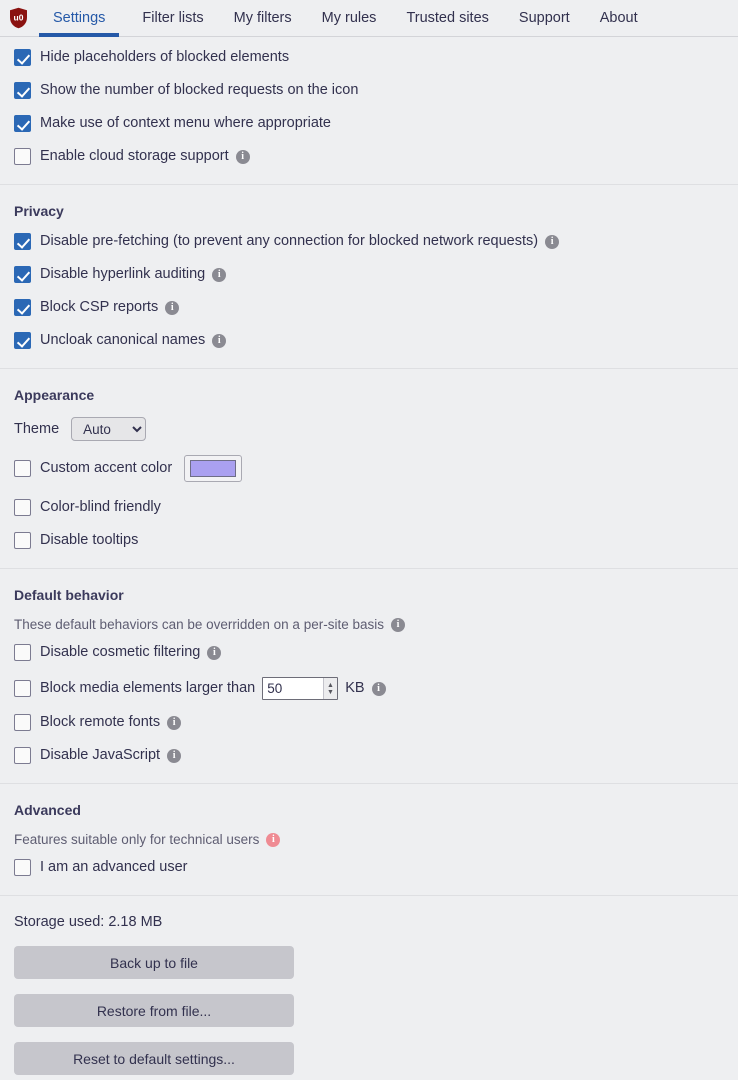  I want to click on tab-about: About, so click(619, 18).